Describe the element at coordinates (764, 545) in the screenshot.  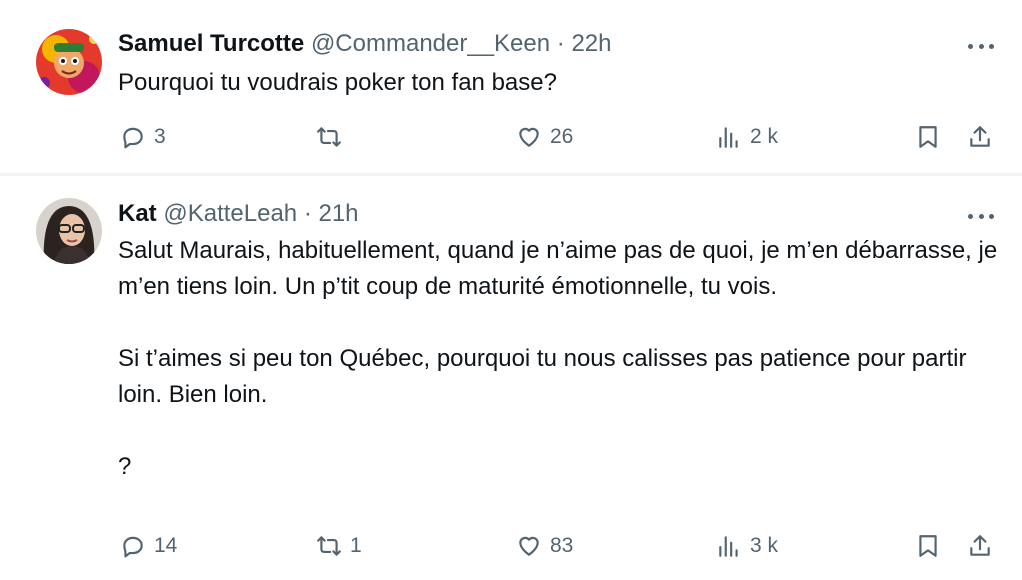
I see `view-count: 3 k` at that location.